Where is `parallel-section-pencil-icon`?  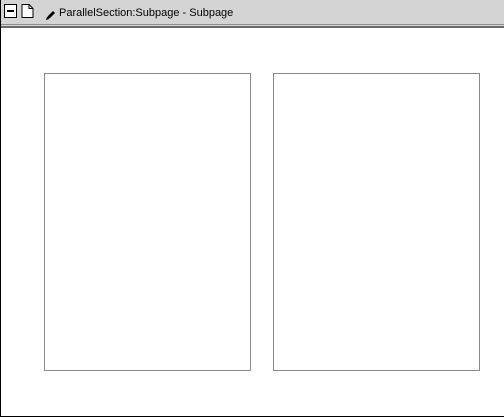
parallel-section-pencil-icon is located at coordinates (50, 14).